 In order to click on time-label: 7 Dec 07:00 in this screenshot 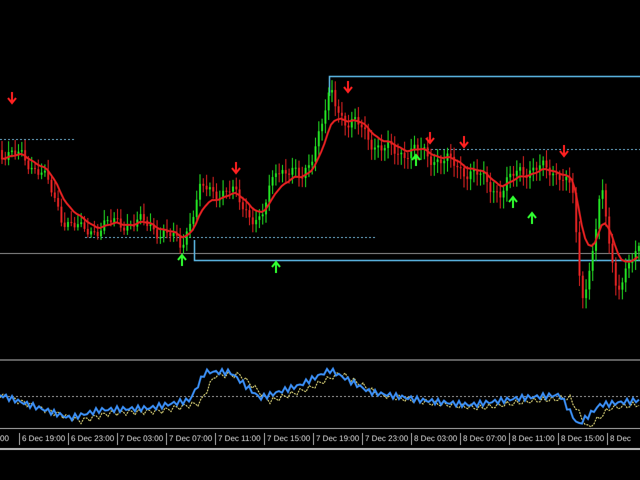, I will do `click(190, 439)`.